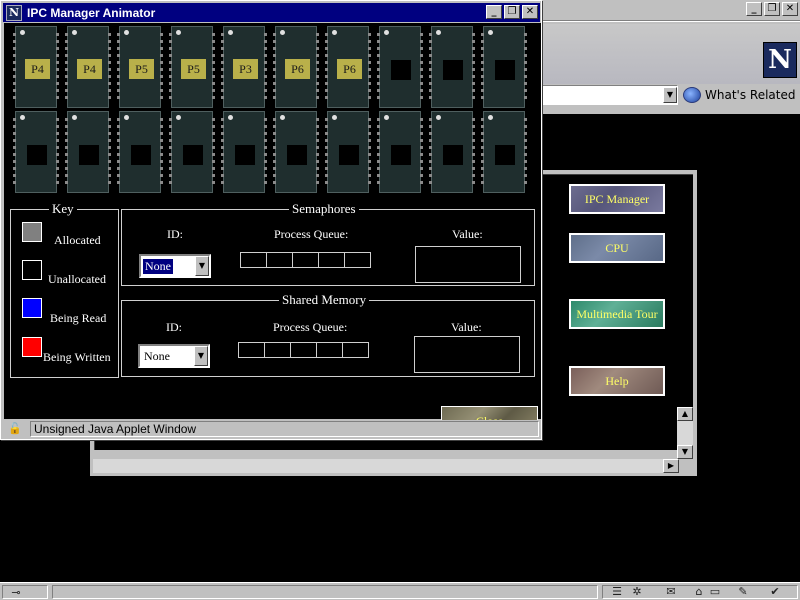  Describe the element at coordinates (324, 209) in the screenshot. I see `semaphores-title: Semaphores` at that location.